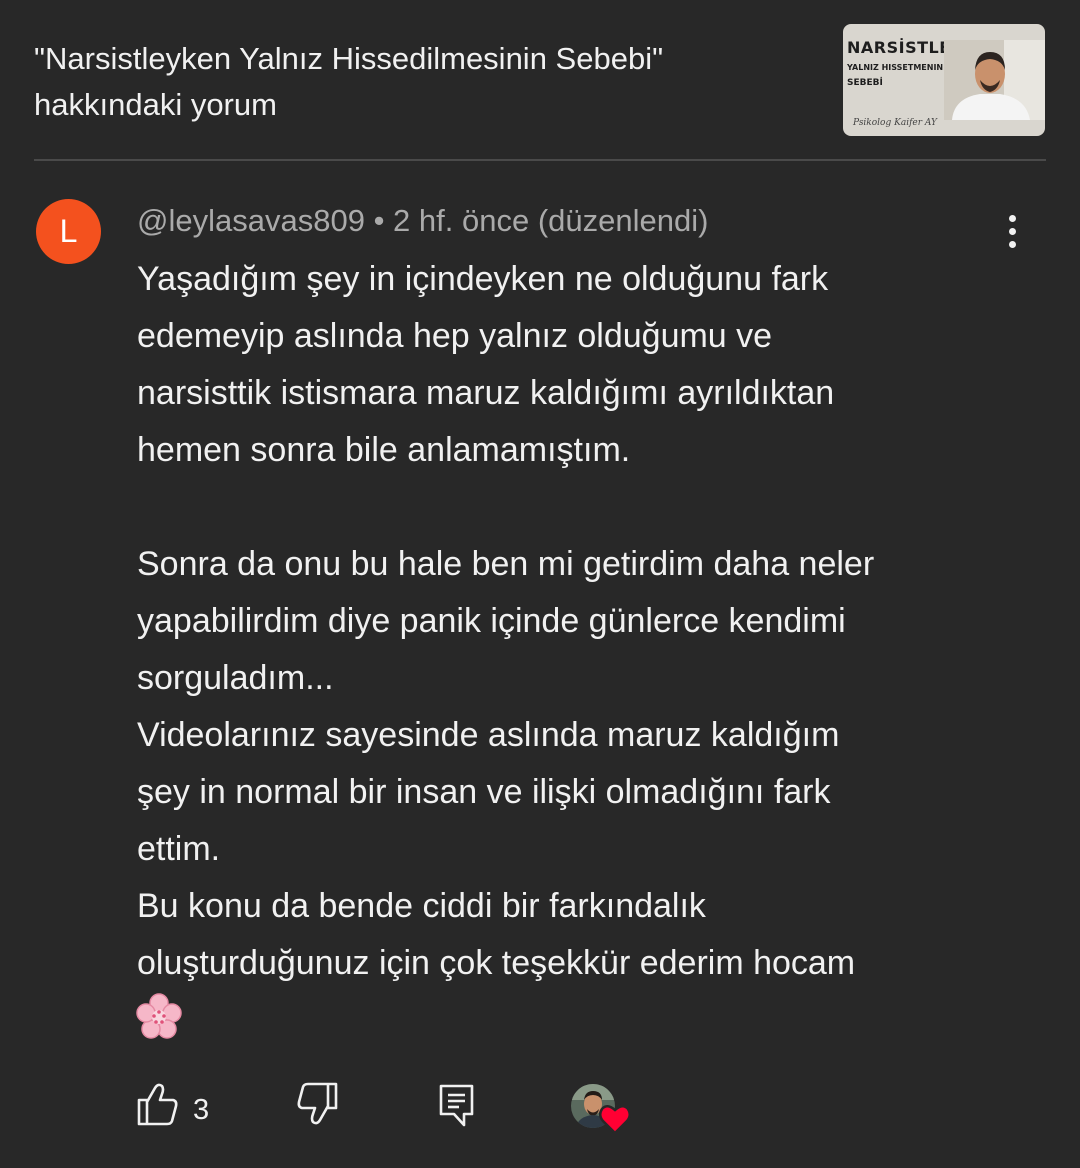 Image resolution: width=1080 pixels, height=1168 pixels. I want to click on thumbnail-presenter-image, so click(994, 80).